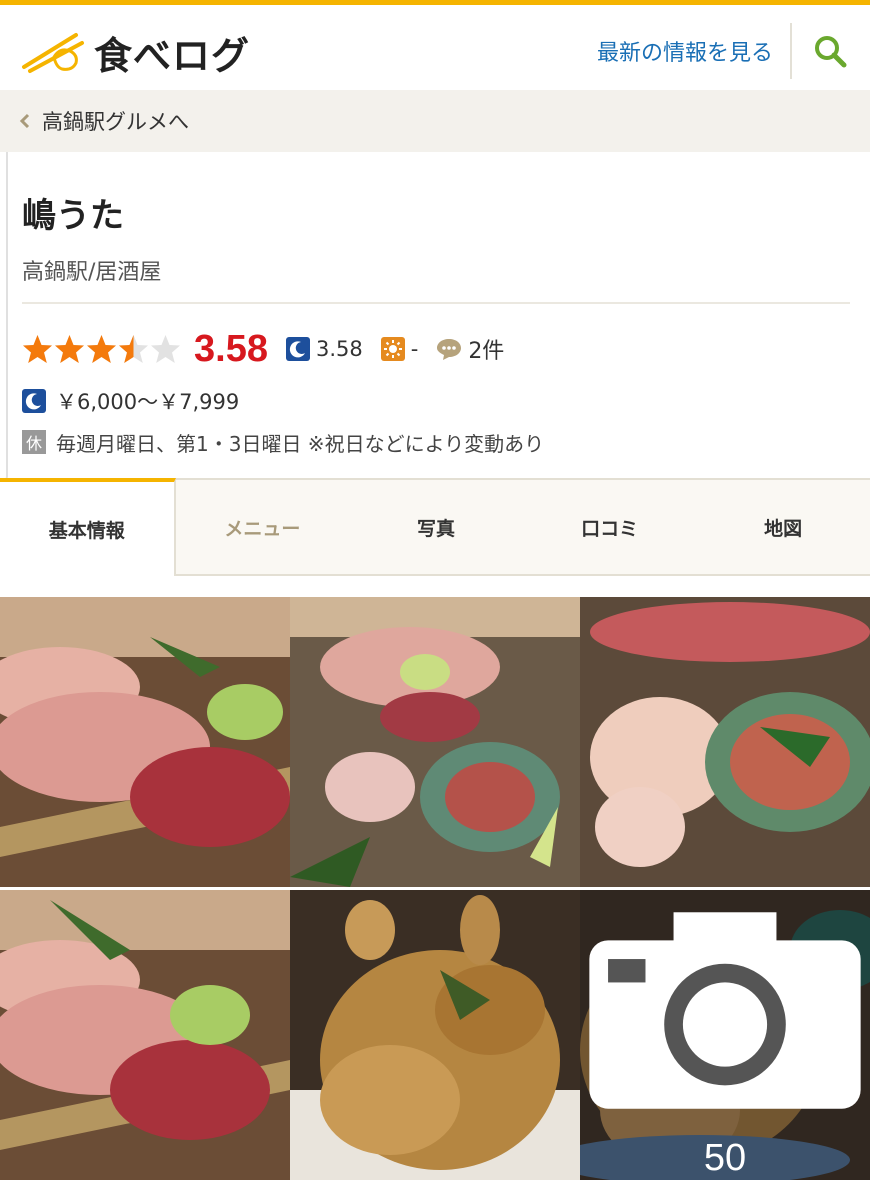 Image resolution: width=870 pixels, height=1200 pixels. What do you see at coordinates (263, 527) in the screenshot?
I see `tab-menu: メニュー` at bounding box center [263, 527].